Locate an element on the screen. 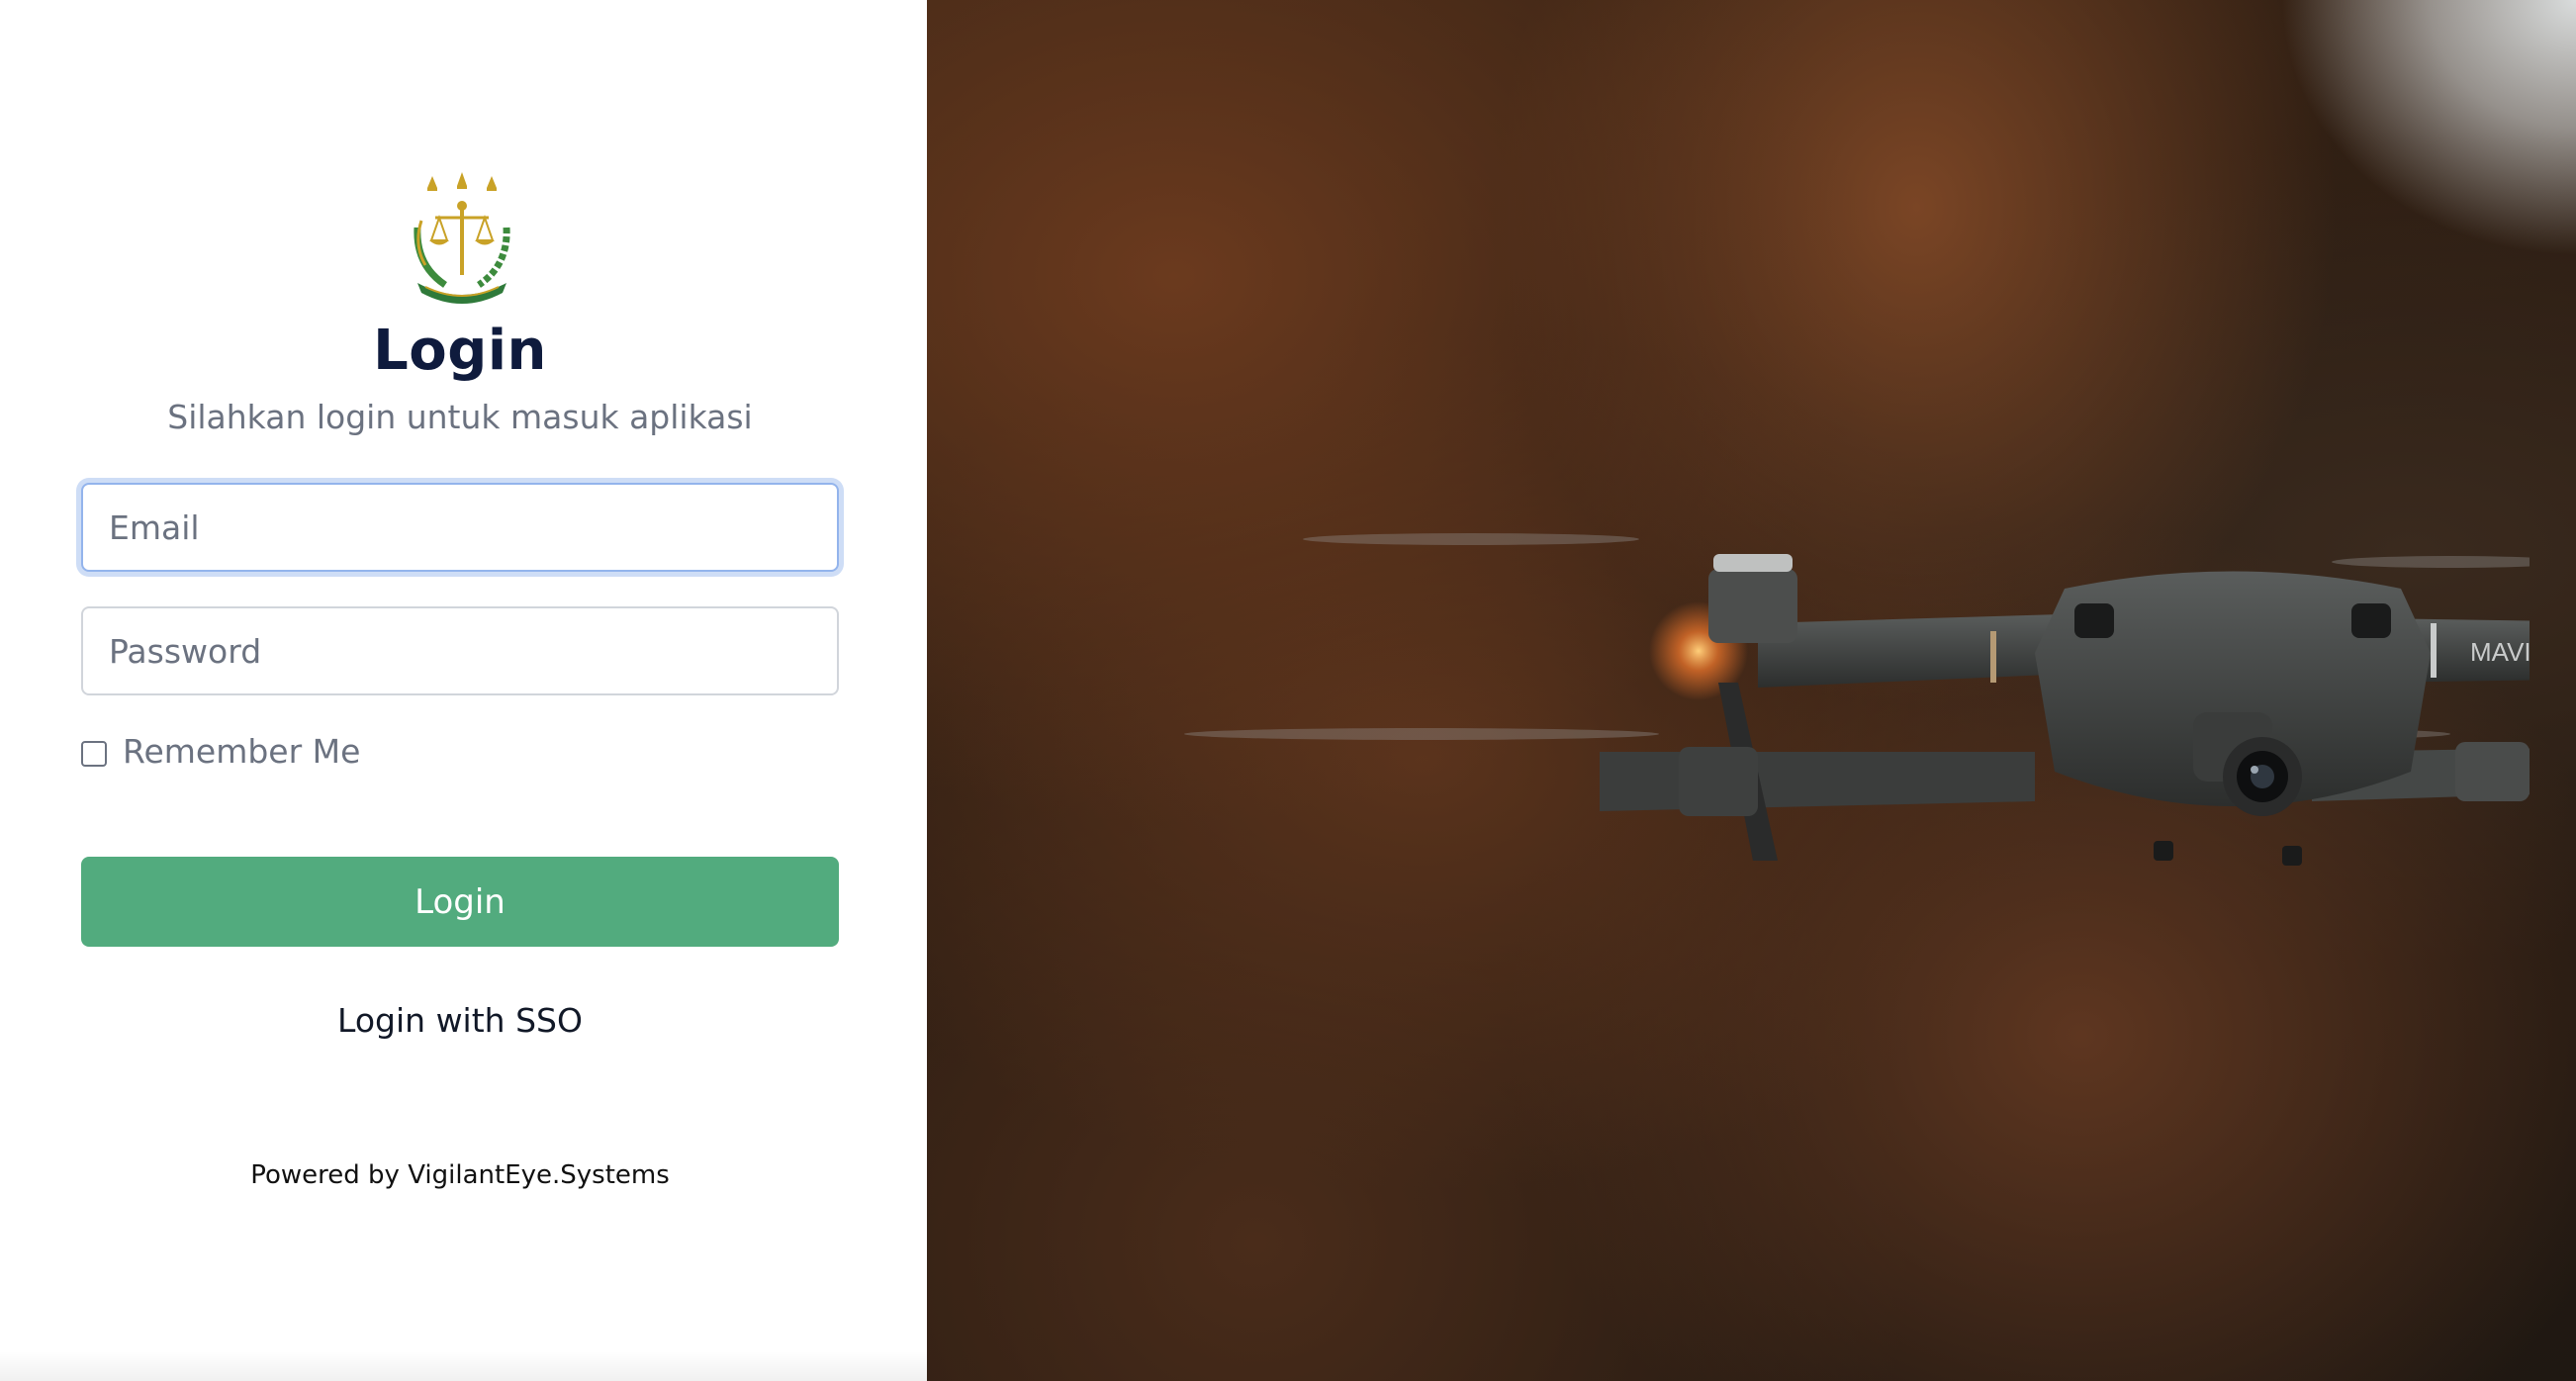 Image resolution: width=2576 pixels, height=1381 pixels. remember-me-row: Remember Me is located at coordinates (220, 751).